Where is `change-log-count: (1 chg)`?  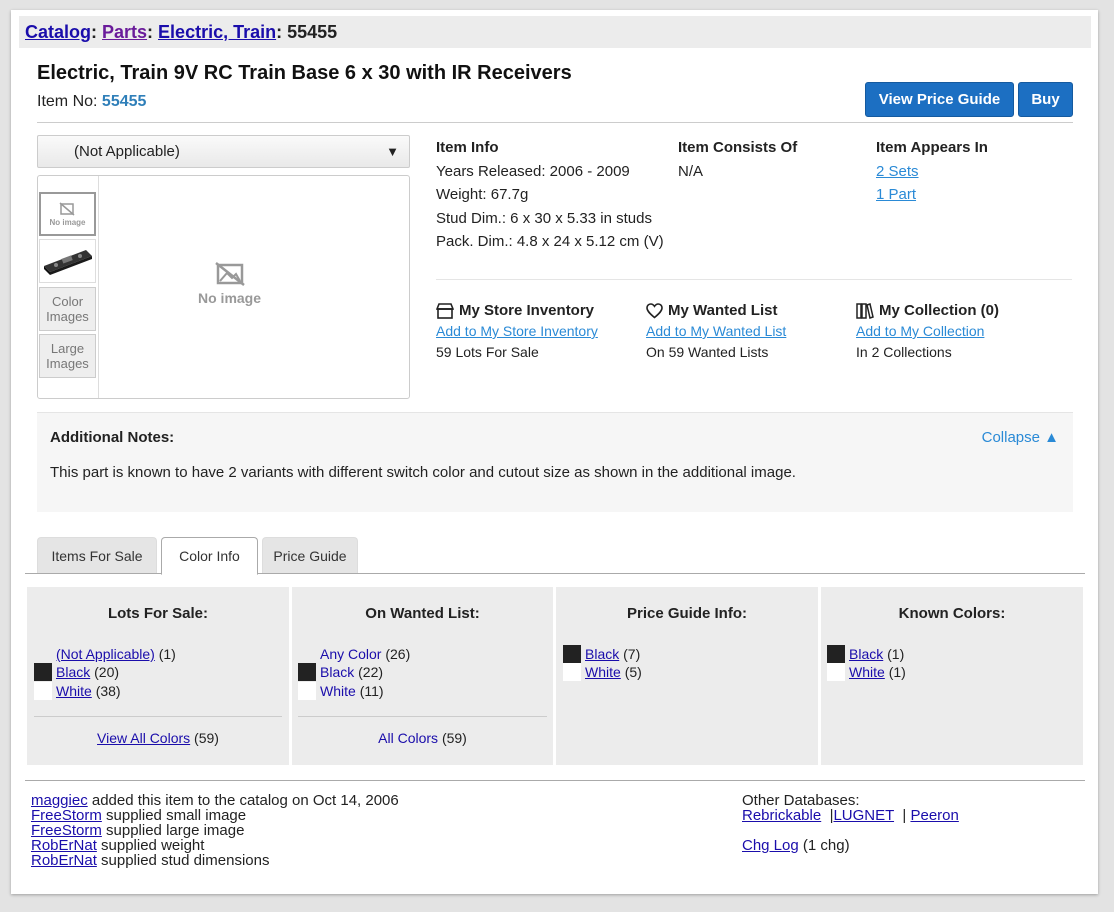
change-log-count: (1 chg) is located at coordinates (826, 845).